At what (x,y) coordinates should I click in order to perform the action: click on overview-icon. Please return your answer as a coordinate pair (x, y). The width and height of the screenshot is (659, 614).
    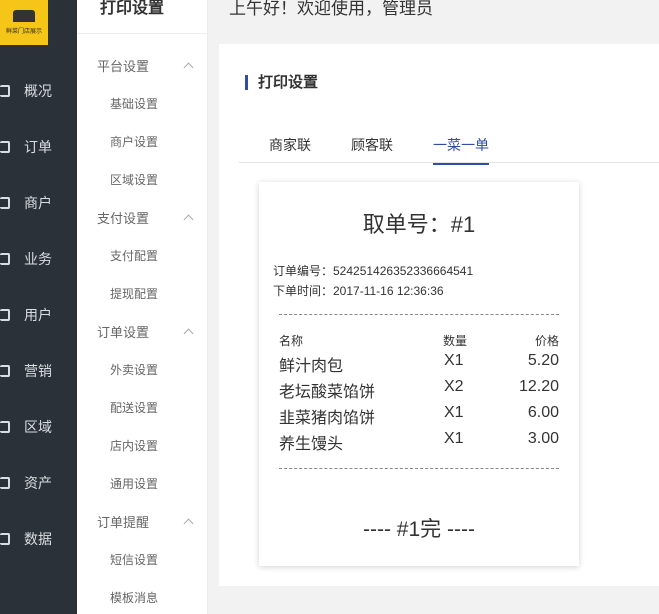
    Looking at the image, I should click on (5, 91).